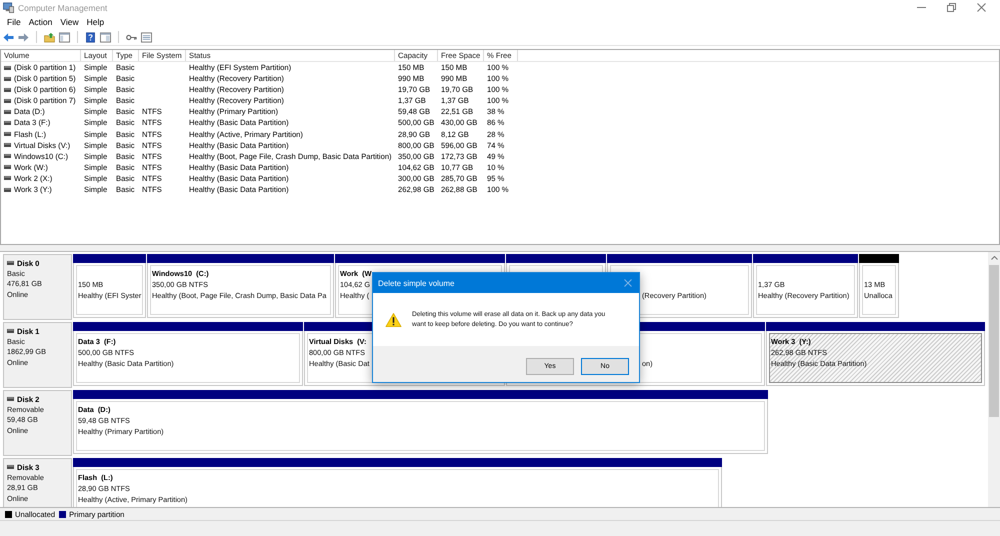 This screenshot has height=536, width=1000. Describe the element at coordinates (416, 283) in the screenshot. I see `dialog-title: Delete simple volume` at that location.